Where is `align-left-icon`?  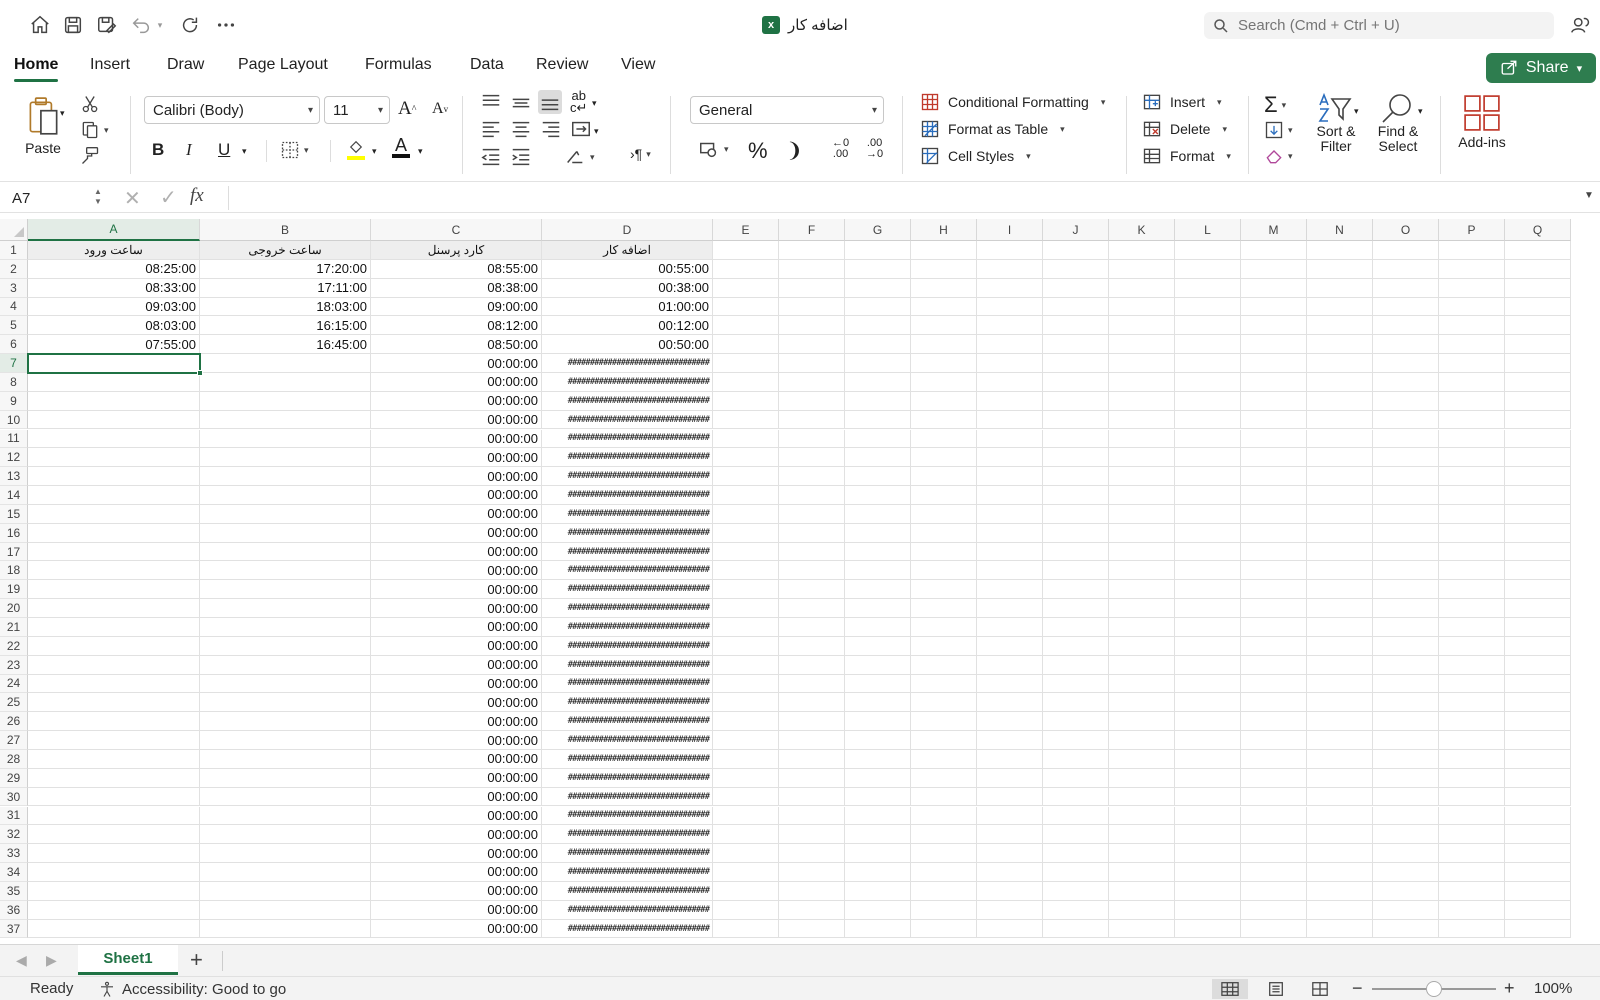 align-left-icon is located at coordinates (491, 129).